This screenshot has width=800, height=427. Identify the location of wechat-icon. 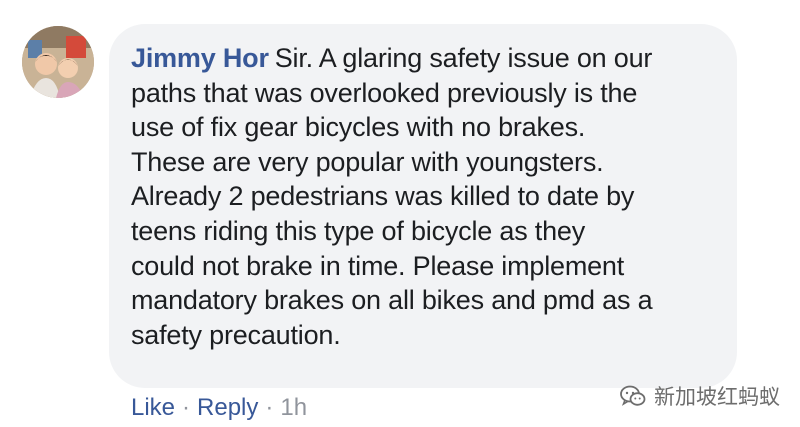
(633, 395).